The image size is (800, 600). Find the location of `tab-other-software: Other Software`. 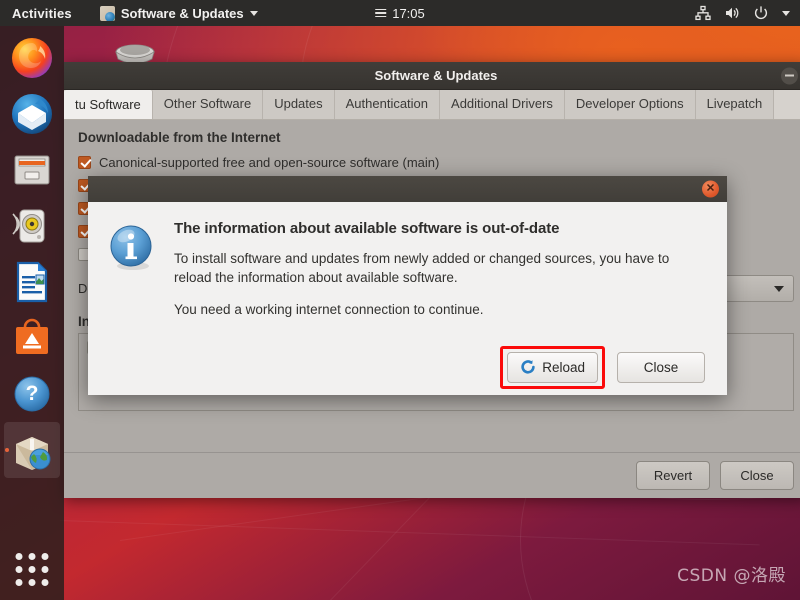

tab-other-software: Other Software is located at coordinates (208, 104).